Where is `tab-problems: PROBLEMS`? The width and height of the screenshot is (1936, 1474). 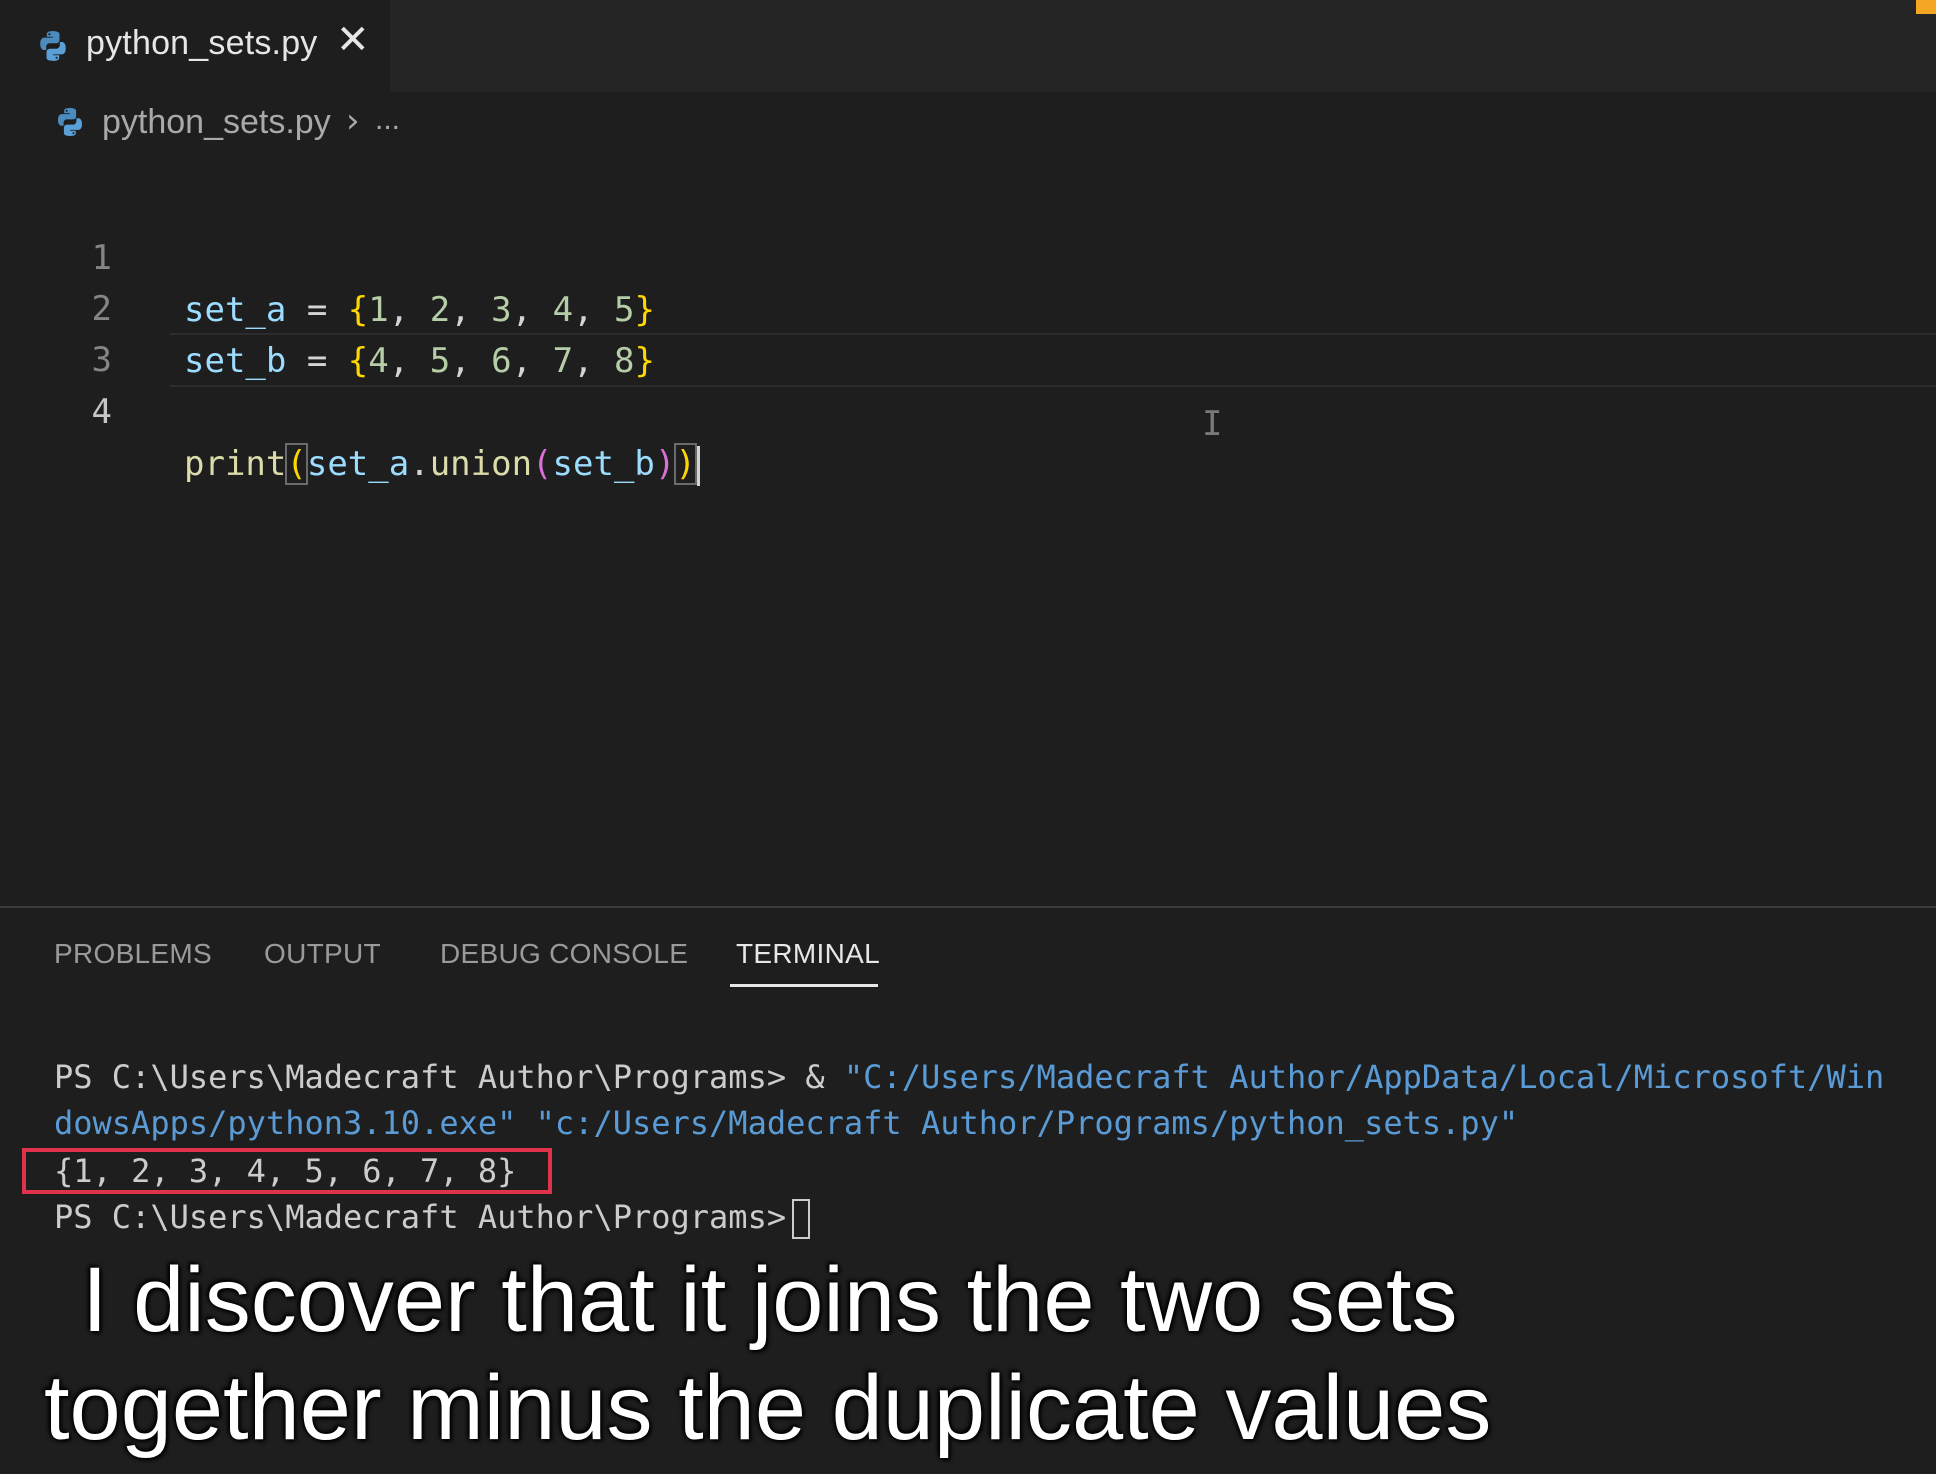 tab-problems: PROBLEMS is located at coordinates (133, 954).